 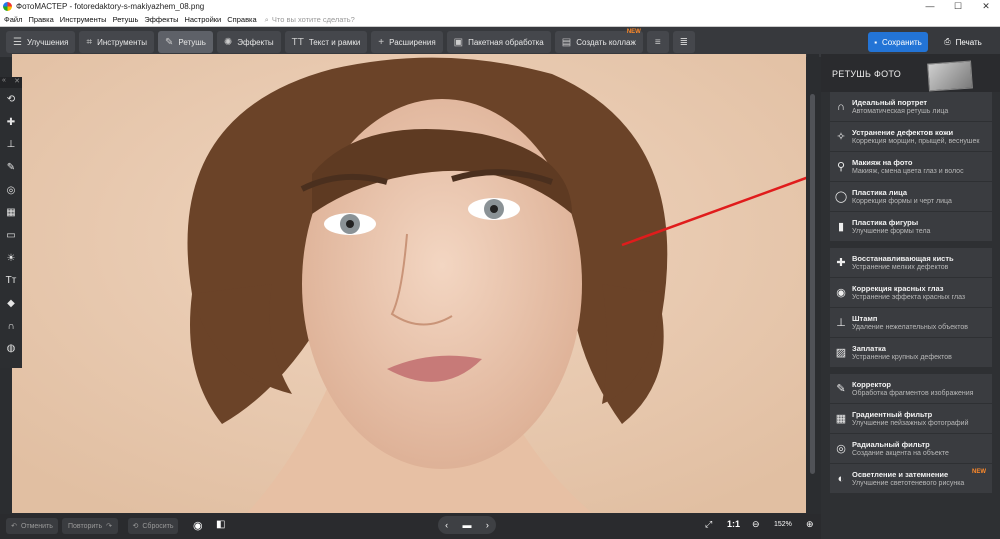 What do you see at coordinates (841, 323) in the screenshot?
I see `stamp-icon: ⊥` at bounding box center [841, 323].